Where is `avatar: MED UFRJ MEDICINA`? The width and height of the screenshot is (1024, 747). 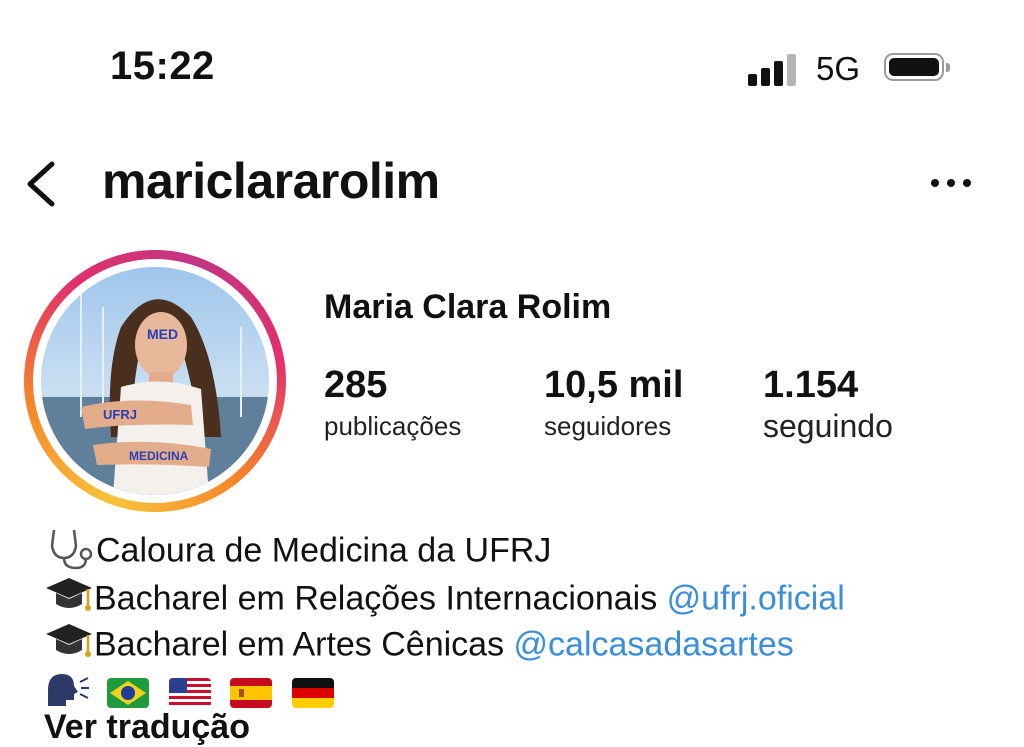
avatar: MED UFRJ MEDICINA is located at coordinates (155, 381).